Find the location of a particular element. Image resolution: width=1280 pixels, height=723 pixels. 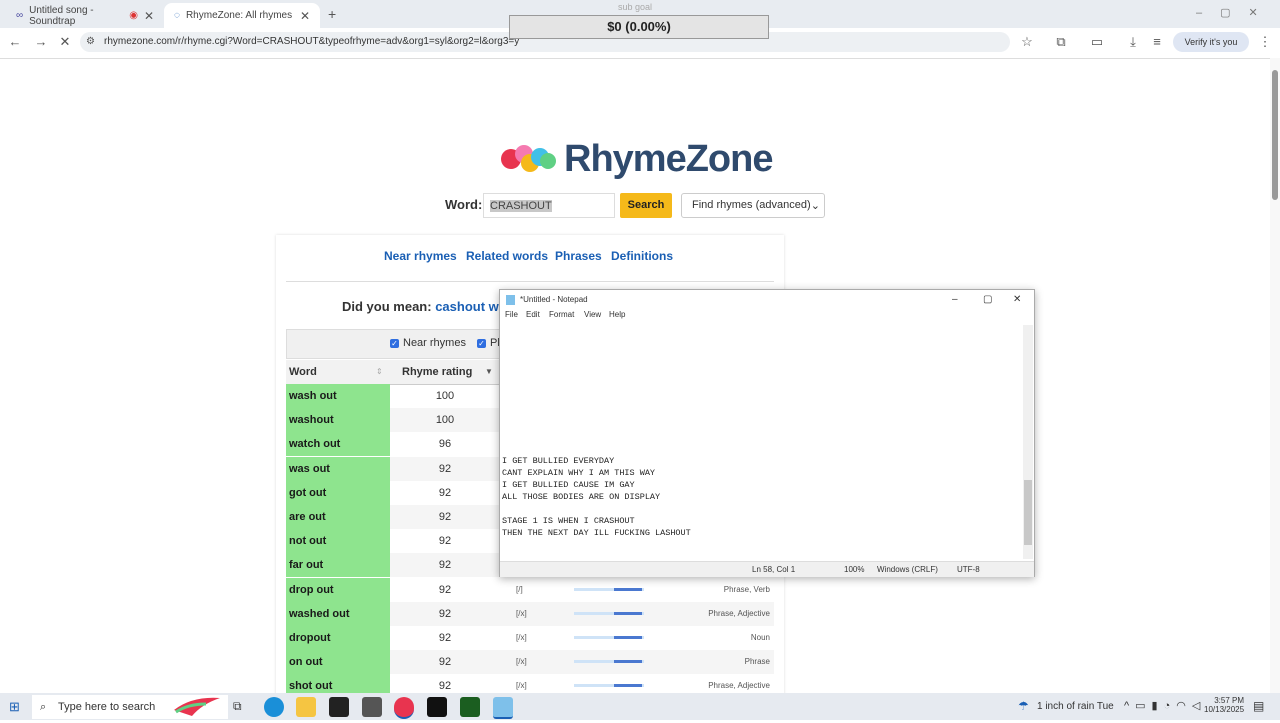

table-row: drop out 92 [/] Phrase, Verb is located at coordinates (530, 589).